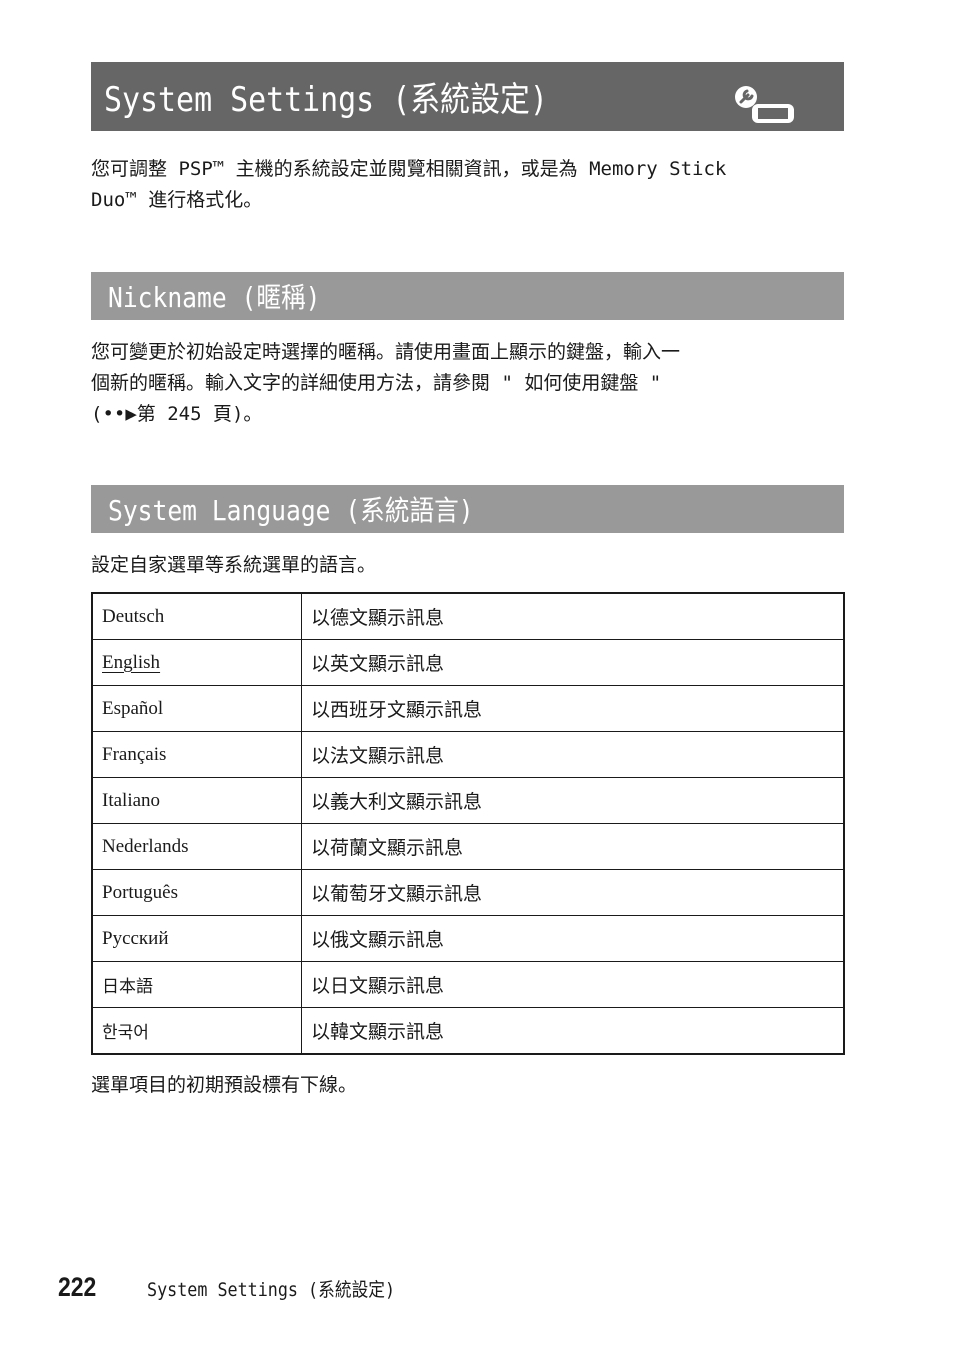 The height and width of the screenshot is (1345, 954). What do you see at coordinates (467, 296) in the screenshot?
I see `nickname-section-header: Nickname (暱稱)` at bounding box center [467, 296].